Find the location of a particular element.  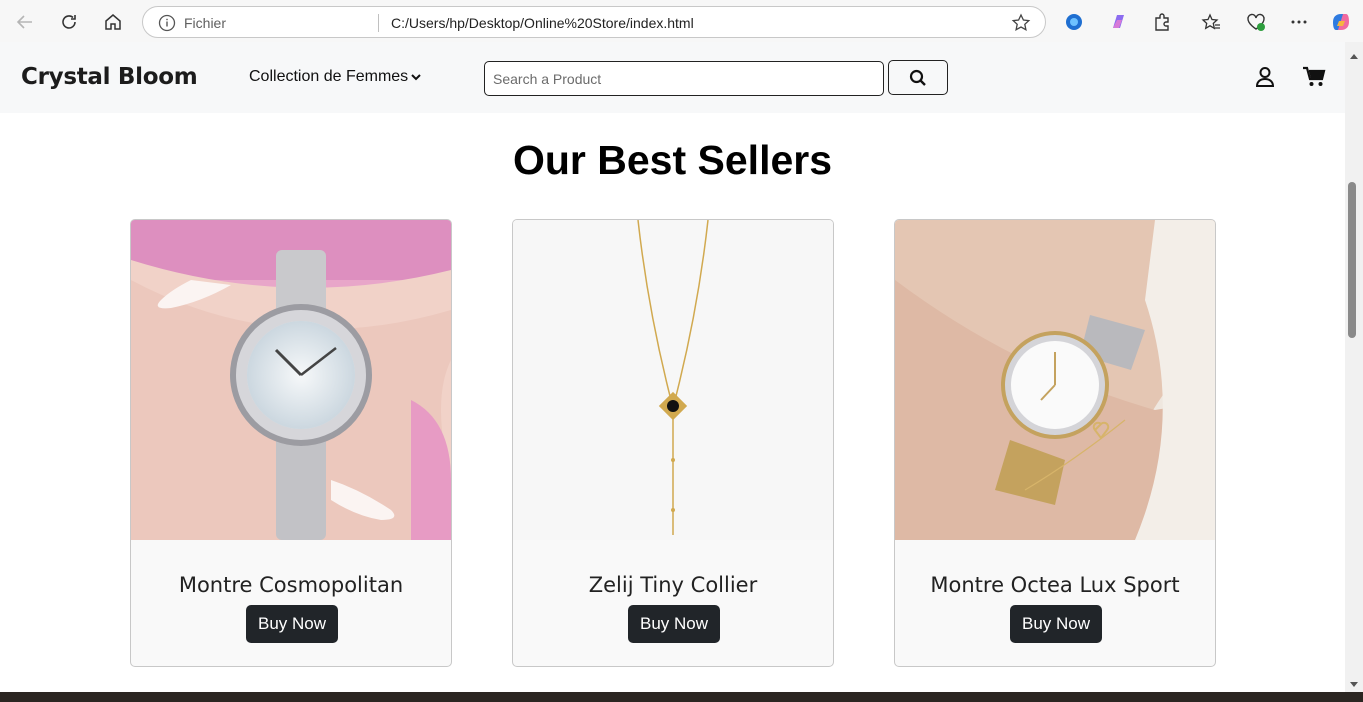

back-icon is located at coordinates (25, 22).